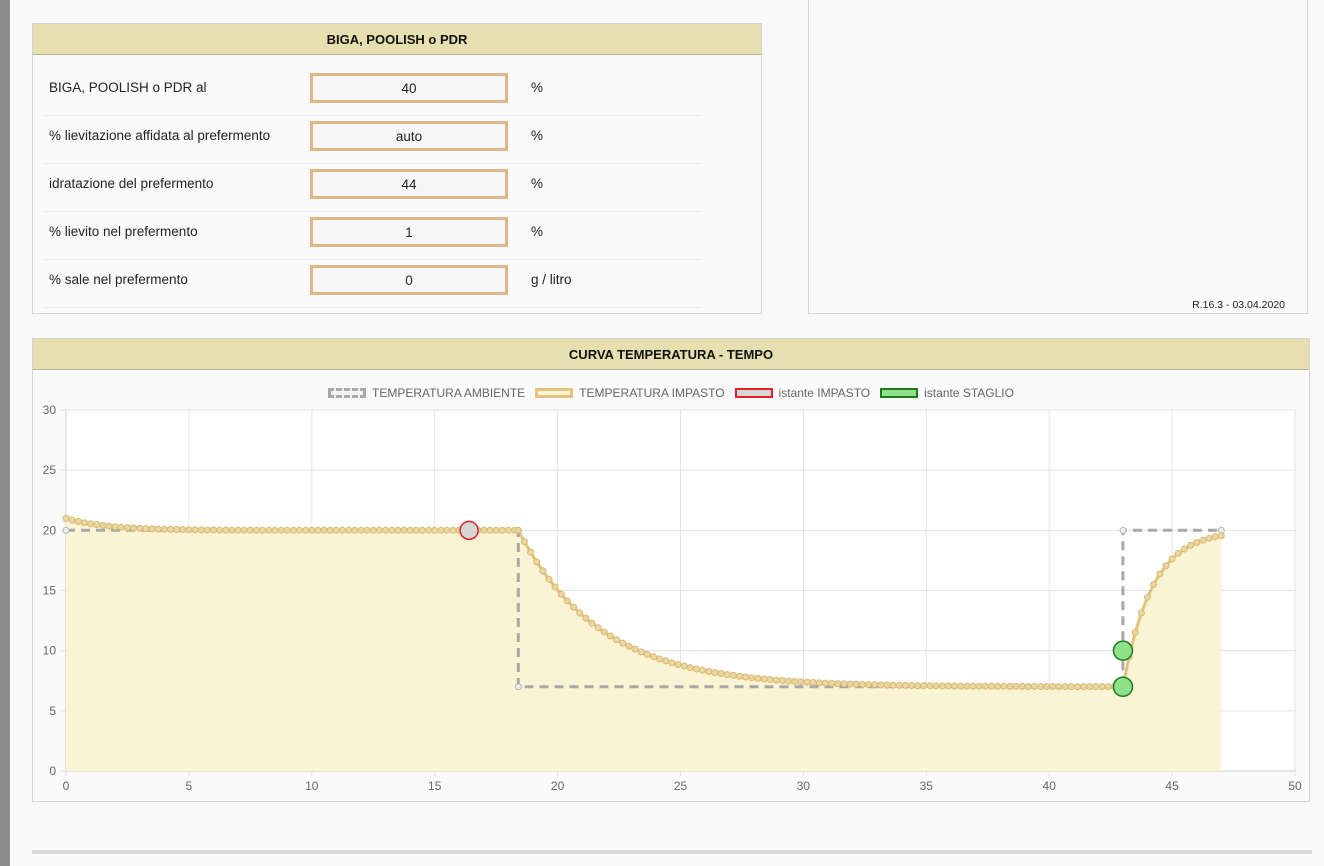  Describe the element at coordinates (409, 88) in the screenshot. I see `preferment-percent-input` at that location.